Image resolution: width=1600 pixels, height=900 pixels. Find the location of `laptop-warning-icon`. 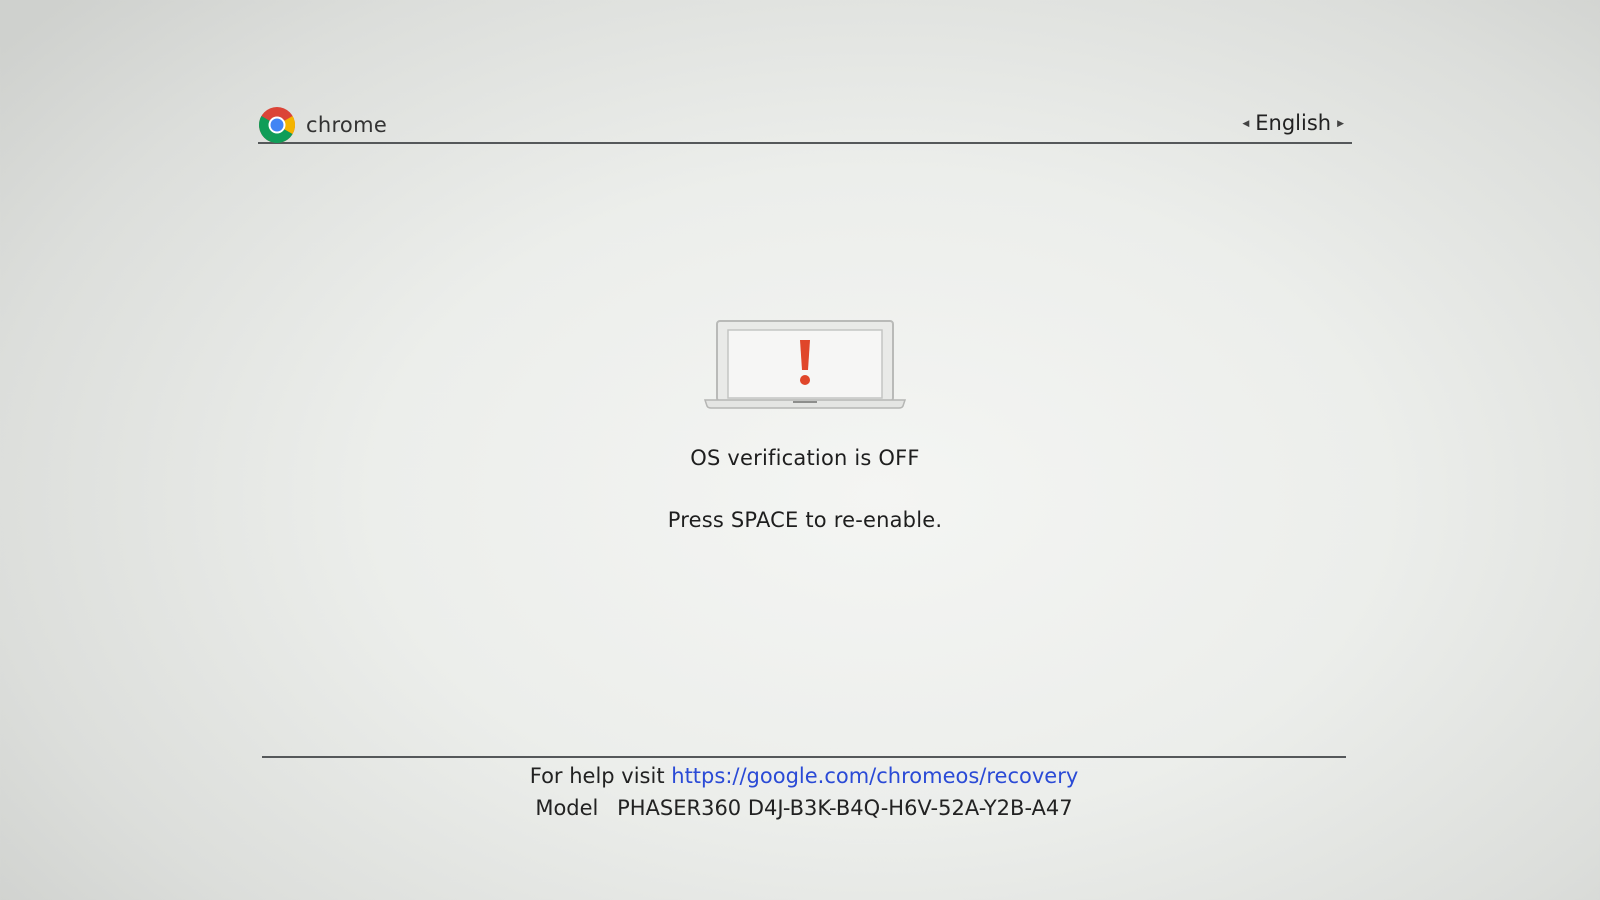

laptop-warning-icon is located at coordinates (805, 364).